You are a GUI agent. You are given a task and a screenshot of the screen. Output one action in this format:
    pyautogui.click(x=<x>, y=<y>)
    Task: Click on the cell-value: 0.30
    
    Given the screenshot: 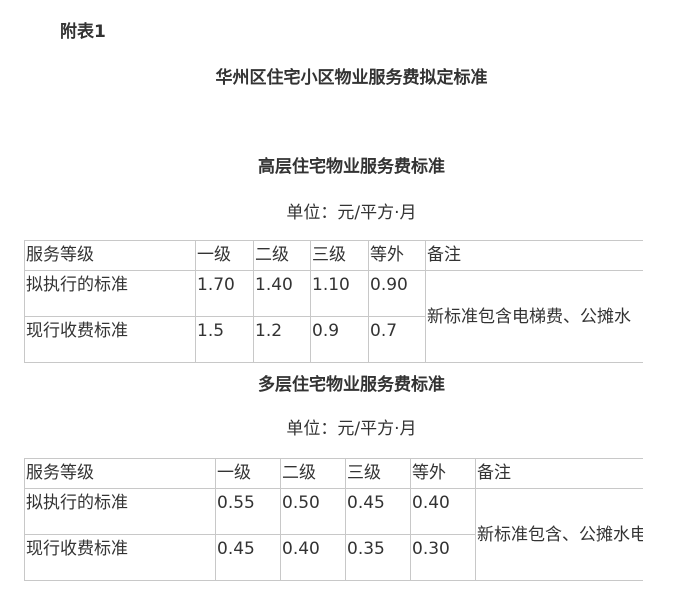 What is the action you would take?
    pyautogui.click(x=443, y=557)
    